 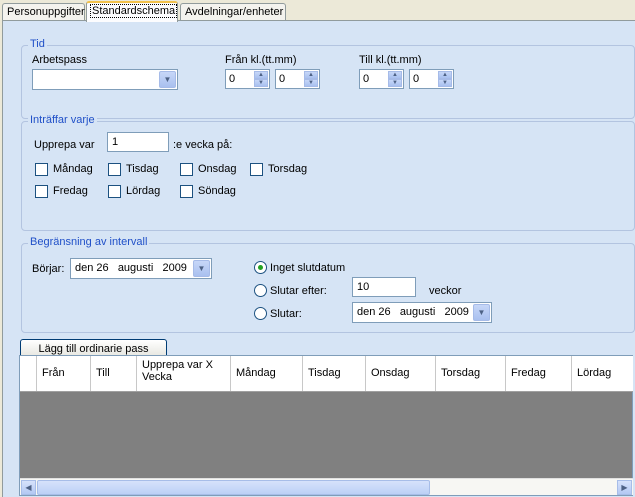 What do you see at coordinates (114, 191) in the screenshot?
I see `checkbox-lordag` at bounding box center [114, 191].